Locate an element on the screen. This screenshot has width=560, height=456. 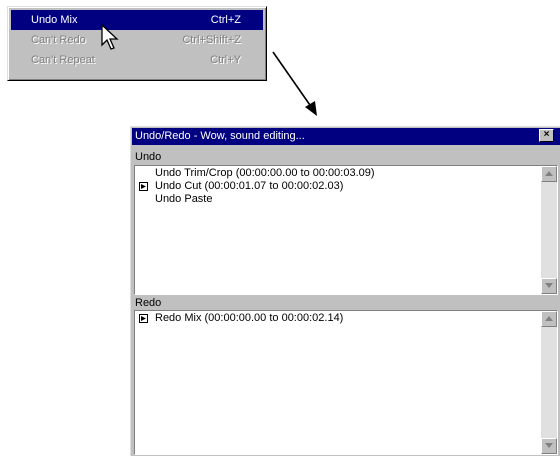
menu-item-undo-mix: Undo Mix Ctrl+Z is located at coordinates (137, 20).